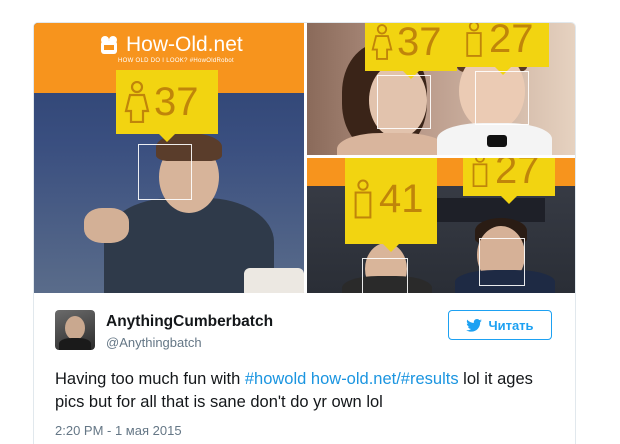 This screenshot has height=444, width=620. Describe the element at coordinates (441, 225) in the screenshot. I see `photo-bottom-right: 41 27` at that location.